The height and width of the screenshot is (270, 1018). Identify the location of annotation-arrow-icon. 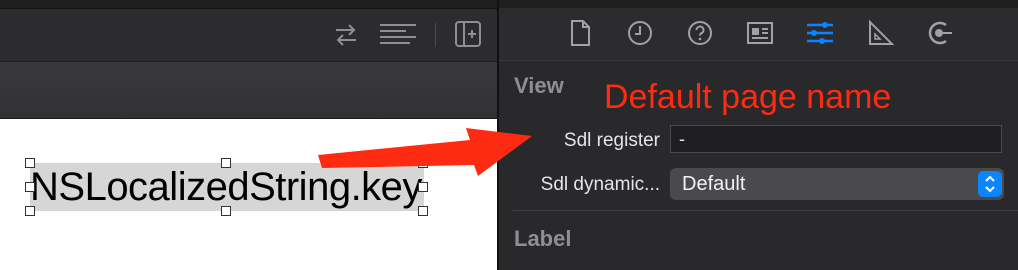
(425, 152).